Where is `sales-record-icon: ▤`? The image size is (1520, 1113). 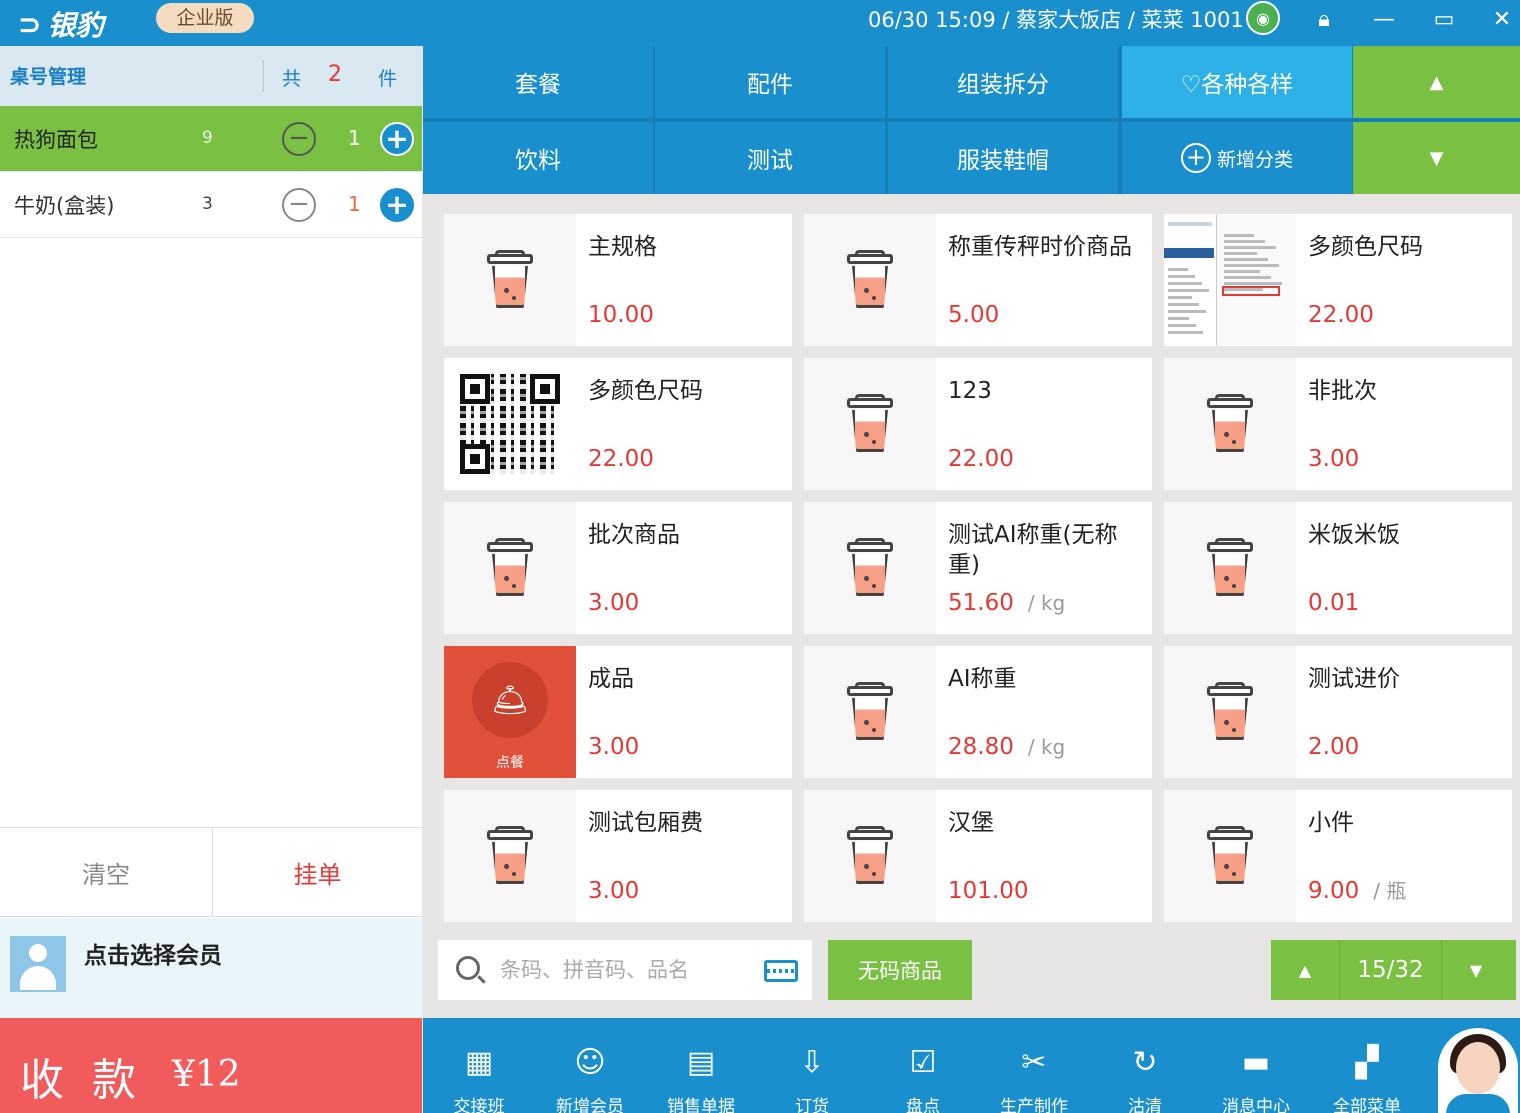 sales-record-icon: ▤ is located at coordinates (701, 1062).